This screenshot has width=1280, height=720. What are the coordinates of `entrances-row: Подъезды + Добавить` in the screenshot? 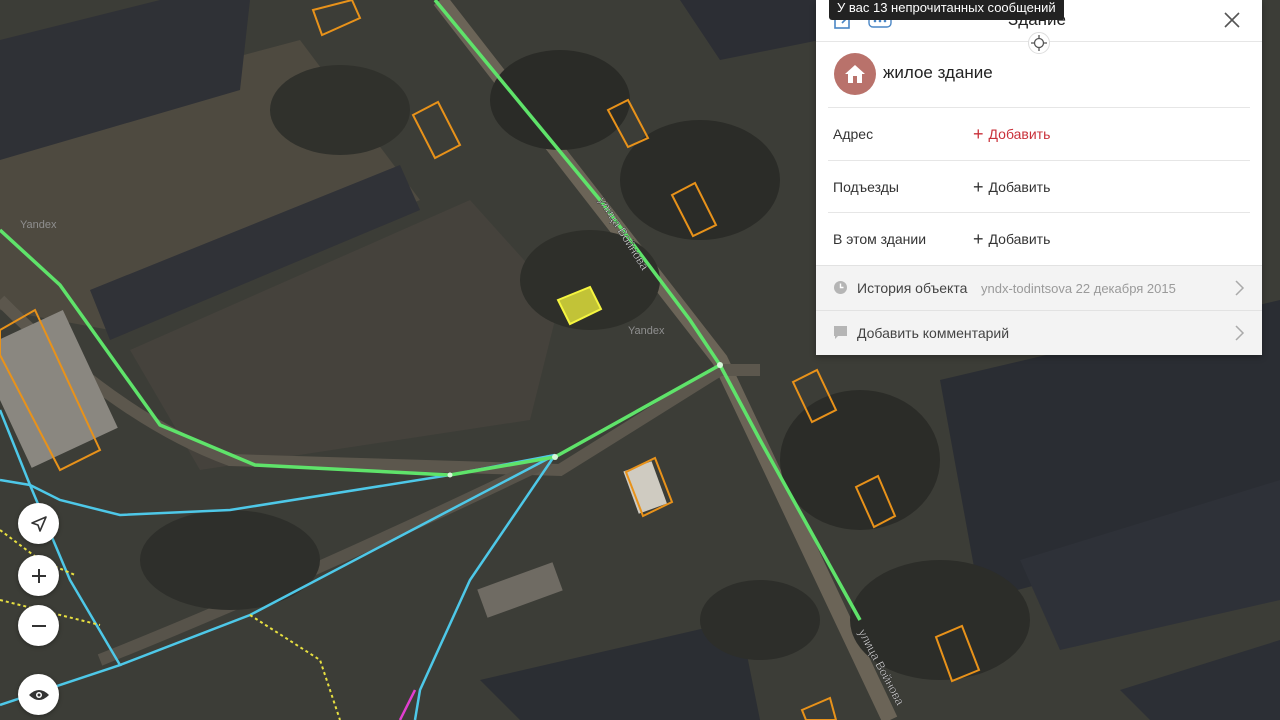 It's located at (1039, 186).